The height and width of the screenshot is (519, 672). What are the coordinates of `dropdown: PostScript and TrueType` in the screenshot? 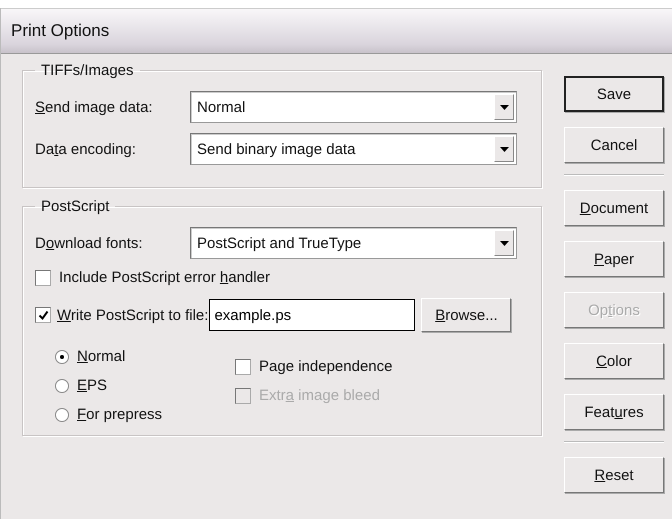 It's located at (353, 243).